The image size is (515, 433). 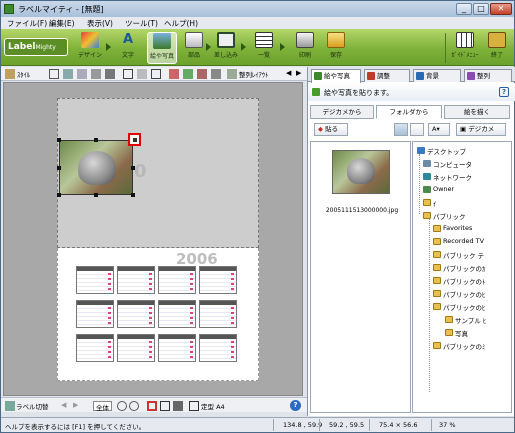 What do you see at coordinates (174, 74) in the screenshot?
I see `effect-icon` at bounding box center [174, 74].